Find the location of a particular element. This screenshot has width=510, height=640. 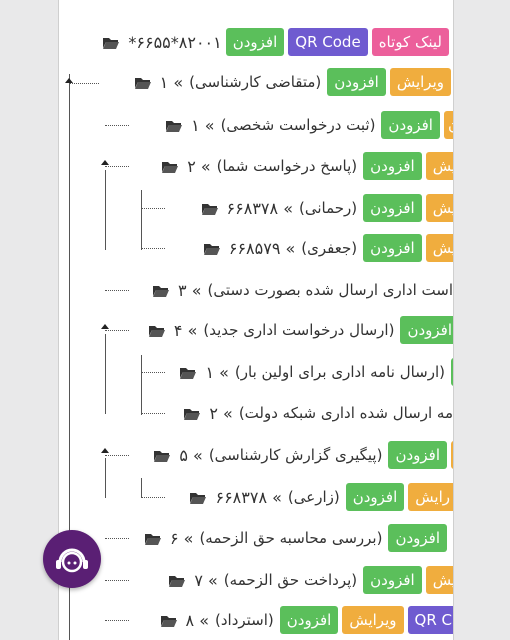

tree-row: یش افزودن (پاسخ درخواست شما) ۲ « is located at coordinates (256, 166).